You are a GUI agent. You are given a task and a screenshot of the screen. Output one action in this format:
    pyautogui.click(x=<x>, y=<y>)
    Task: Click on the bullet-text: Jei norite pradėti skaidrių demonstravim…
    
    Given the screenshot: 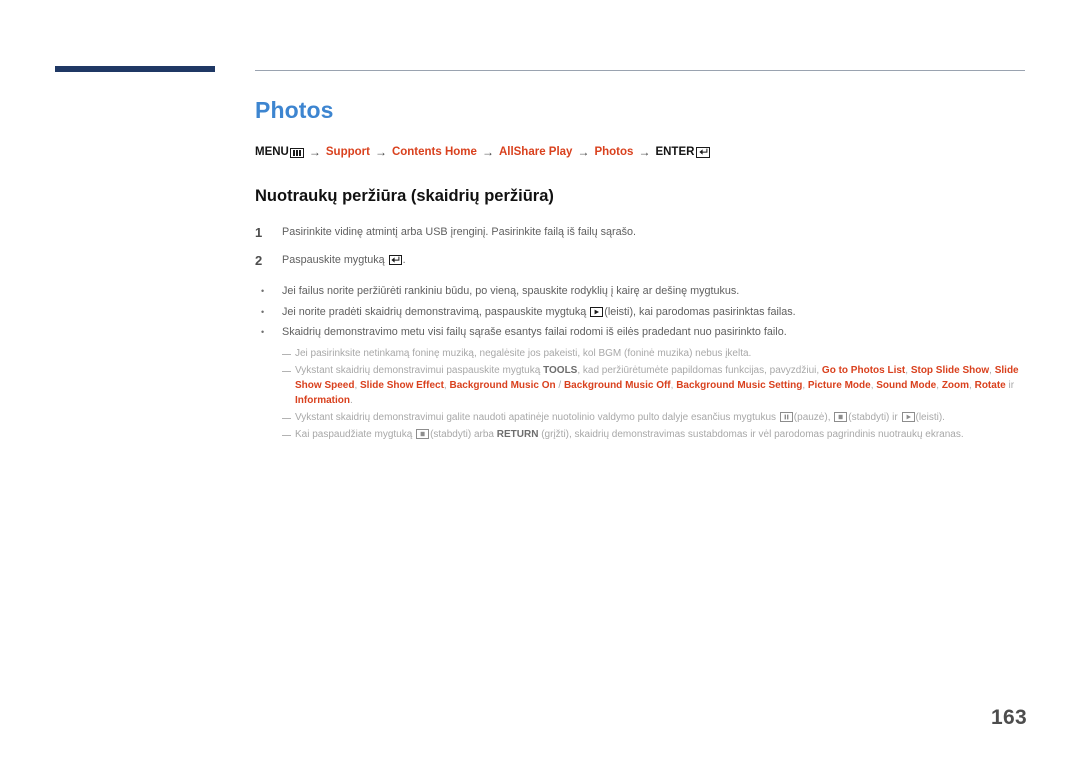 What is the action you would take?
    pyautogui.click(x=539, y=312)
    